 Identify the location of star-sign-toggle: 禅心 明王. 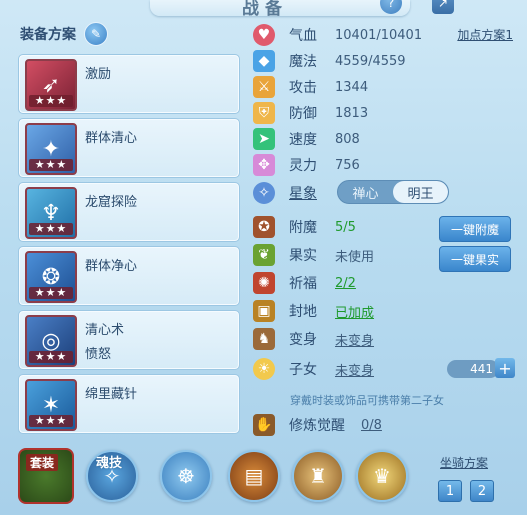
(393, 192).